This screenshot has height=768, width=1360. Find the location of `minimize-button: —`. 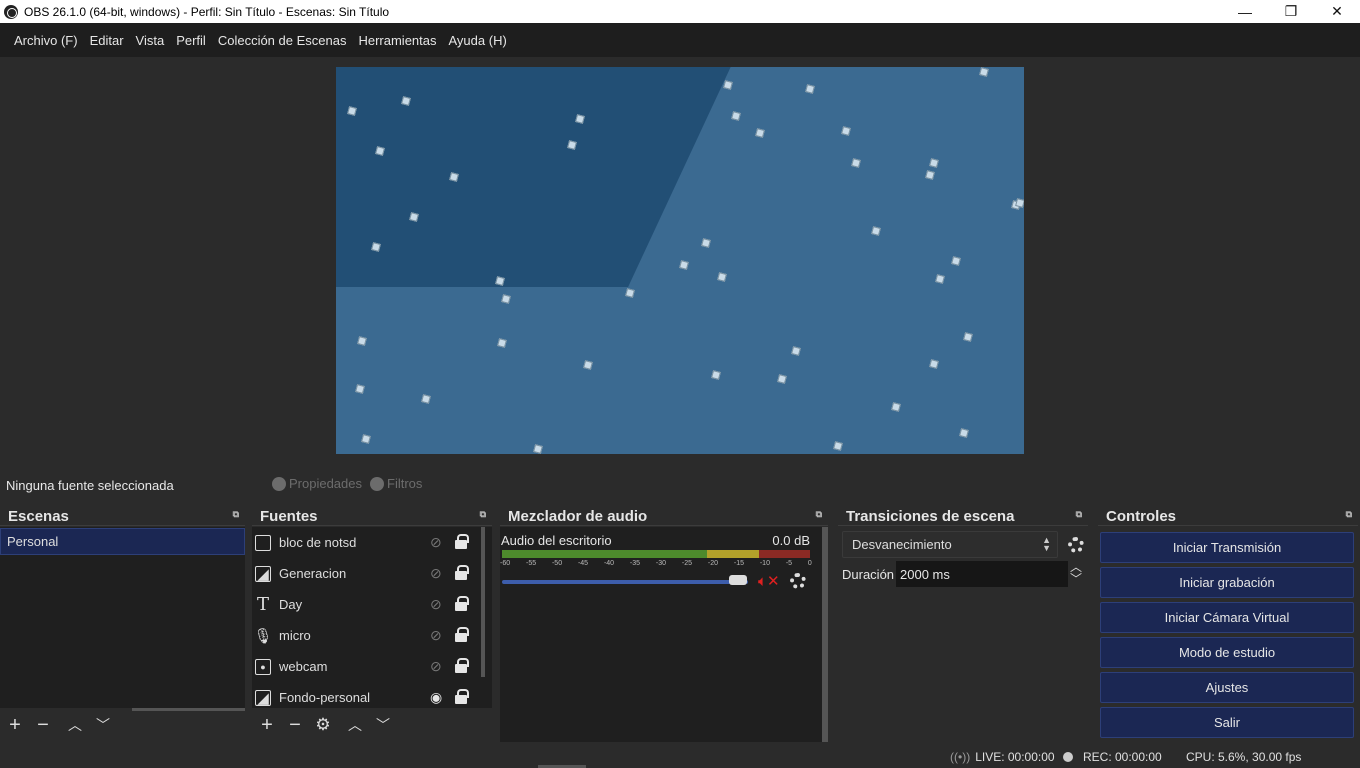

minimize-button: — is located at coordinates (1245, 11).